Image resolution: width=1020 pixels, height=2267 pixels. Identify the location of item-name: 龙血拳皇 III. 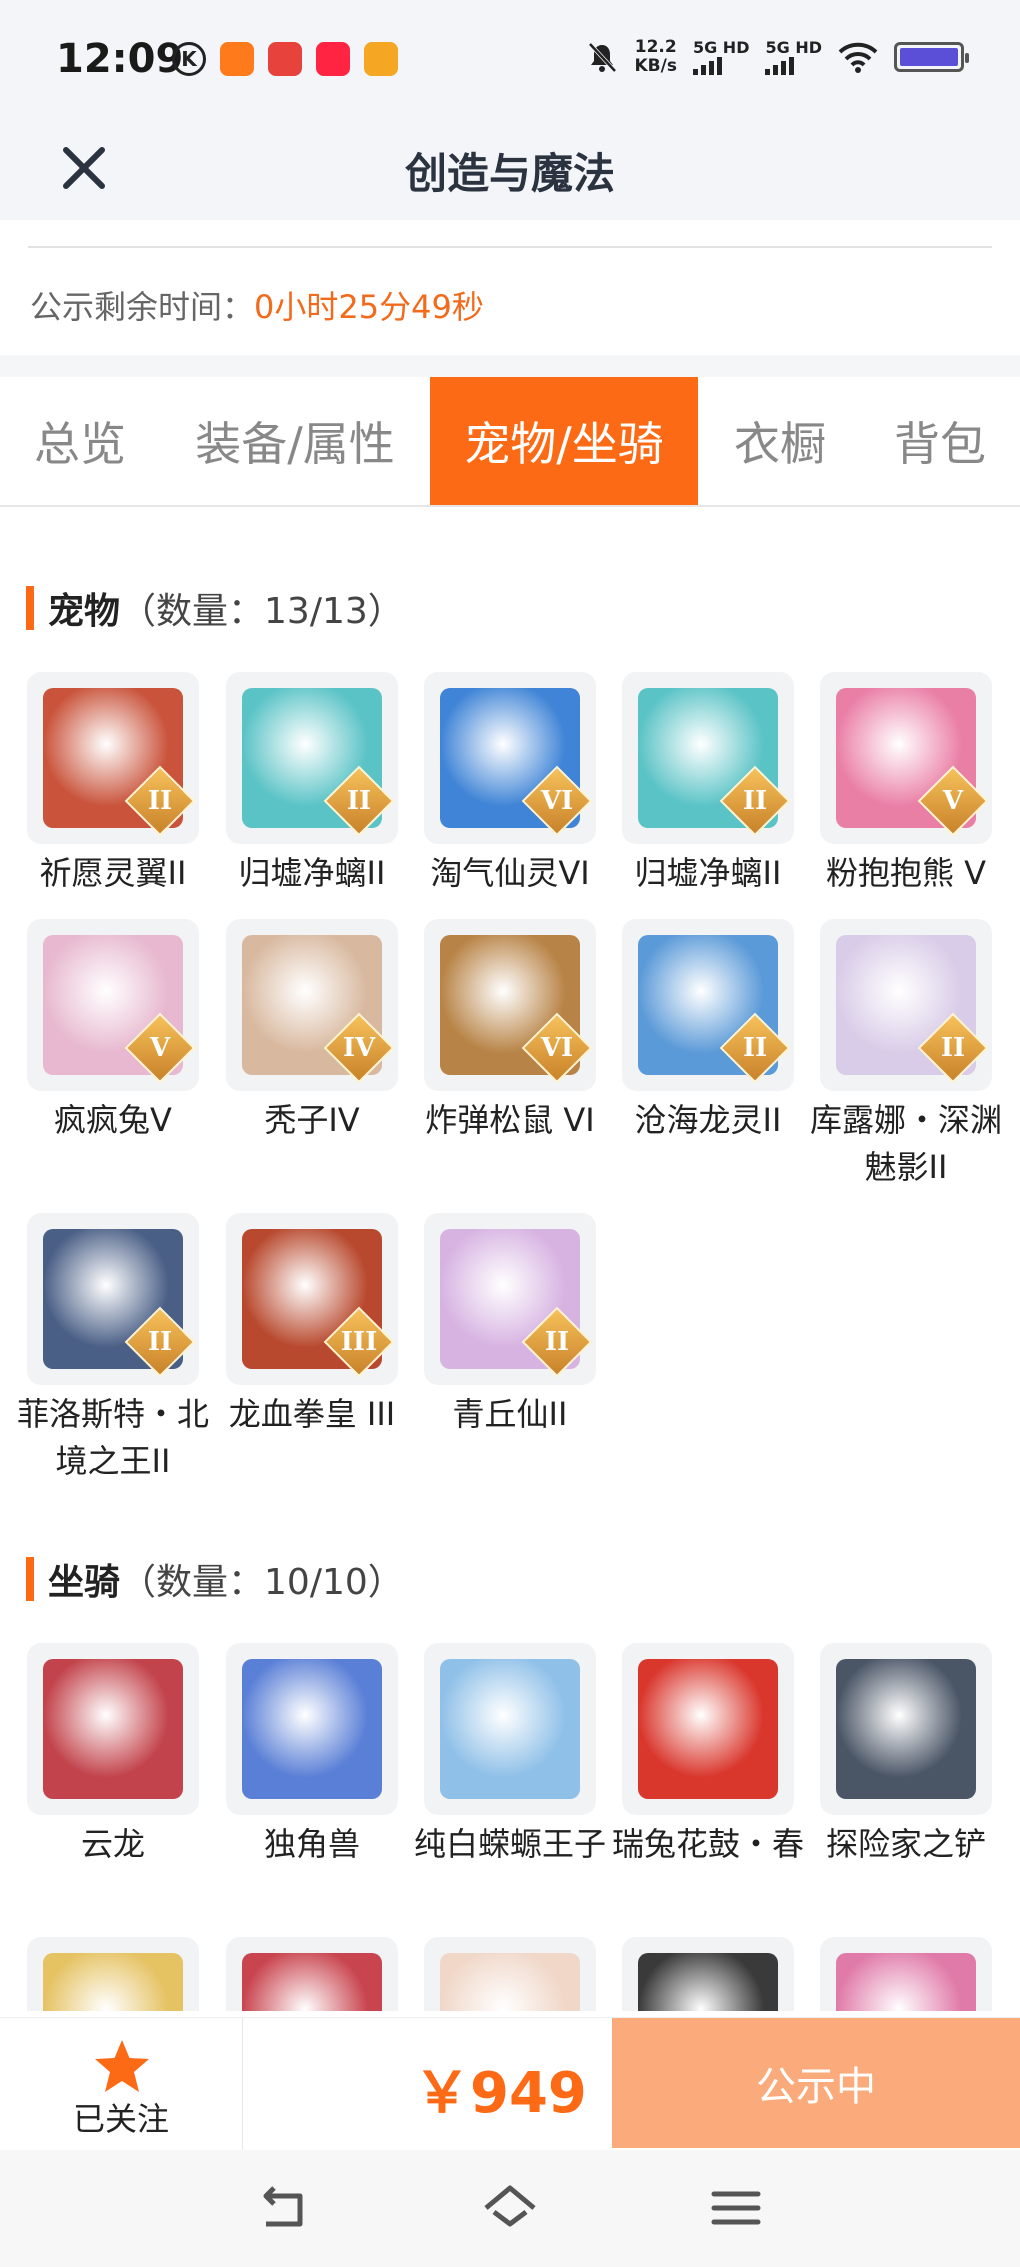
(312, 1414).